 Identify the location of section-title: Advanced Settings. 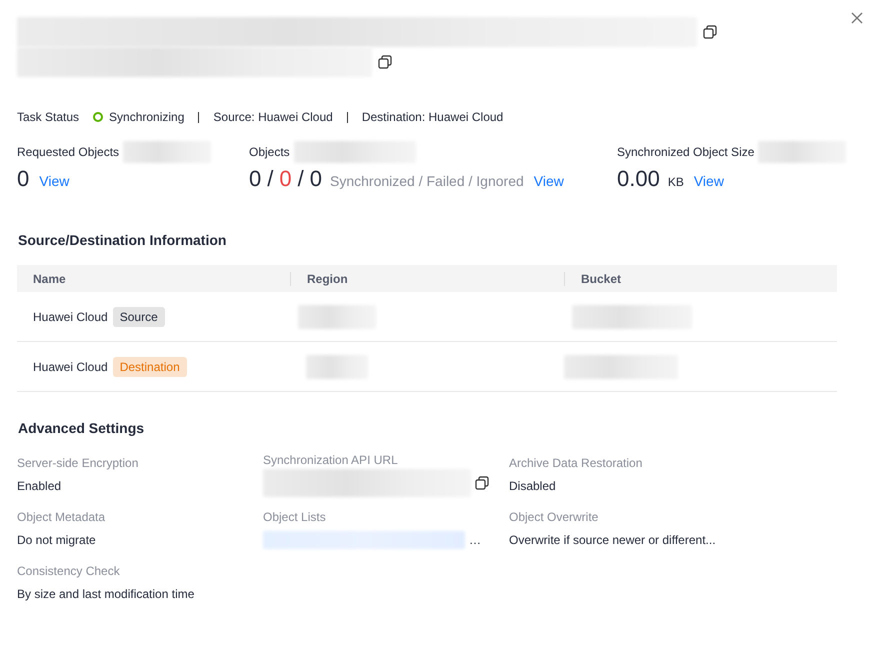
(82, 429).